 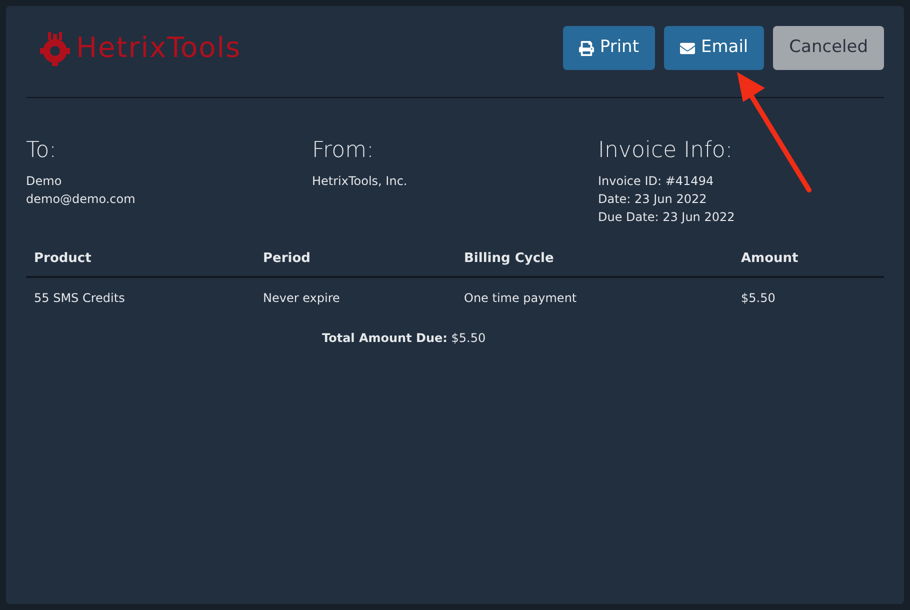 What do you see at coordinates (828, 48) in the screenshot?
I see `status-badge: Canceled` at bounding box center [828, 48].